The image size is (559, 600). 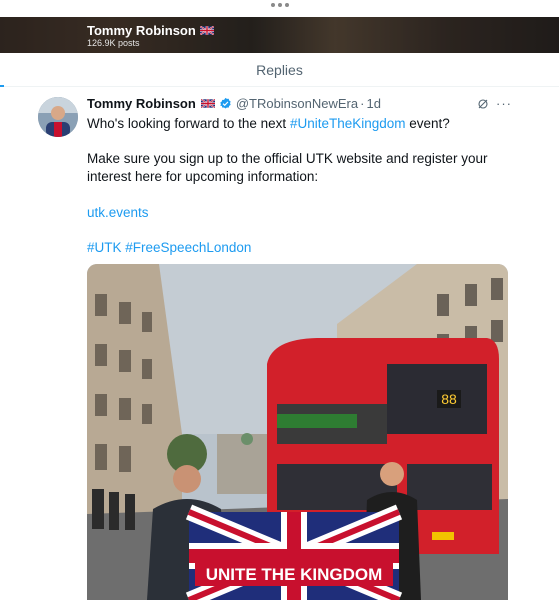 I want to click on profile-banner: Tommy Robinson 126.9K posts, so click(x=279, y=35).